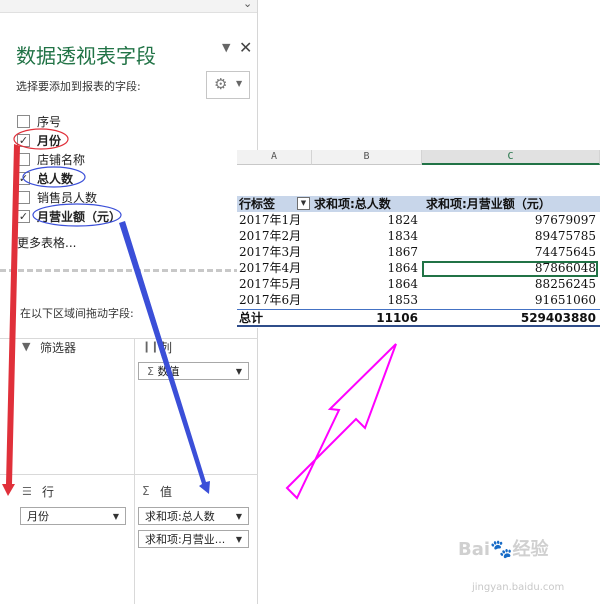 This screenshot has width=600, height=604. I want to click on magenta-arrow, so click(341, 421).